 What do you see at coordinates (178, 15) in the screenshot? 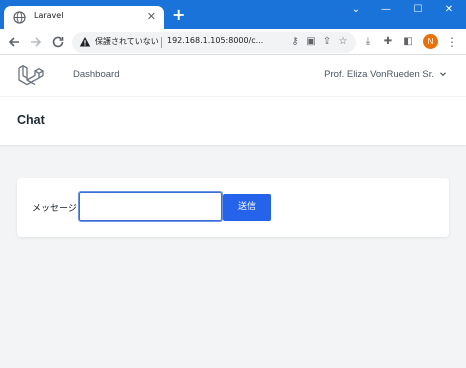
I see `new-tab-button: +` at bounding box center [178, 15].